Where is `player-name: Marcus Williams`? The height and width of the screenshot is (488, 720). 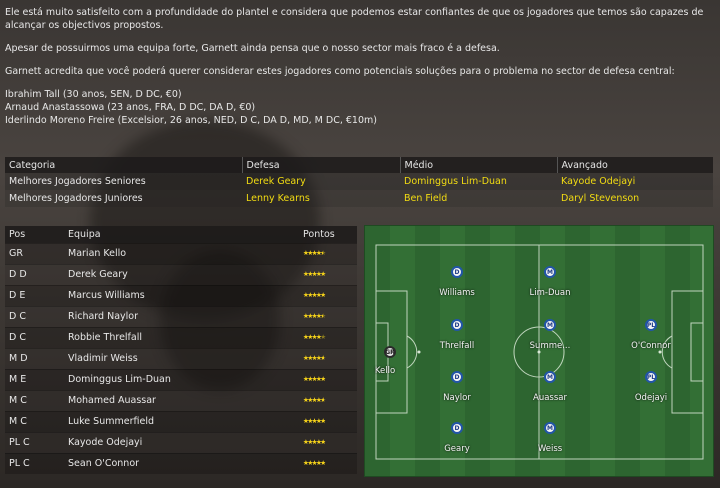
player-name: Marcus Williams is located at coordinates (181, 295).